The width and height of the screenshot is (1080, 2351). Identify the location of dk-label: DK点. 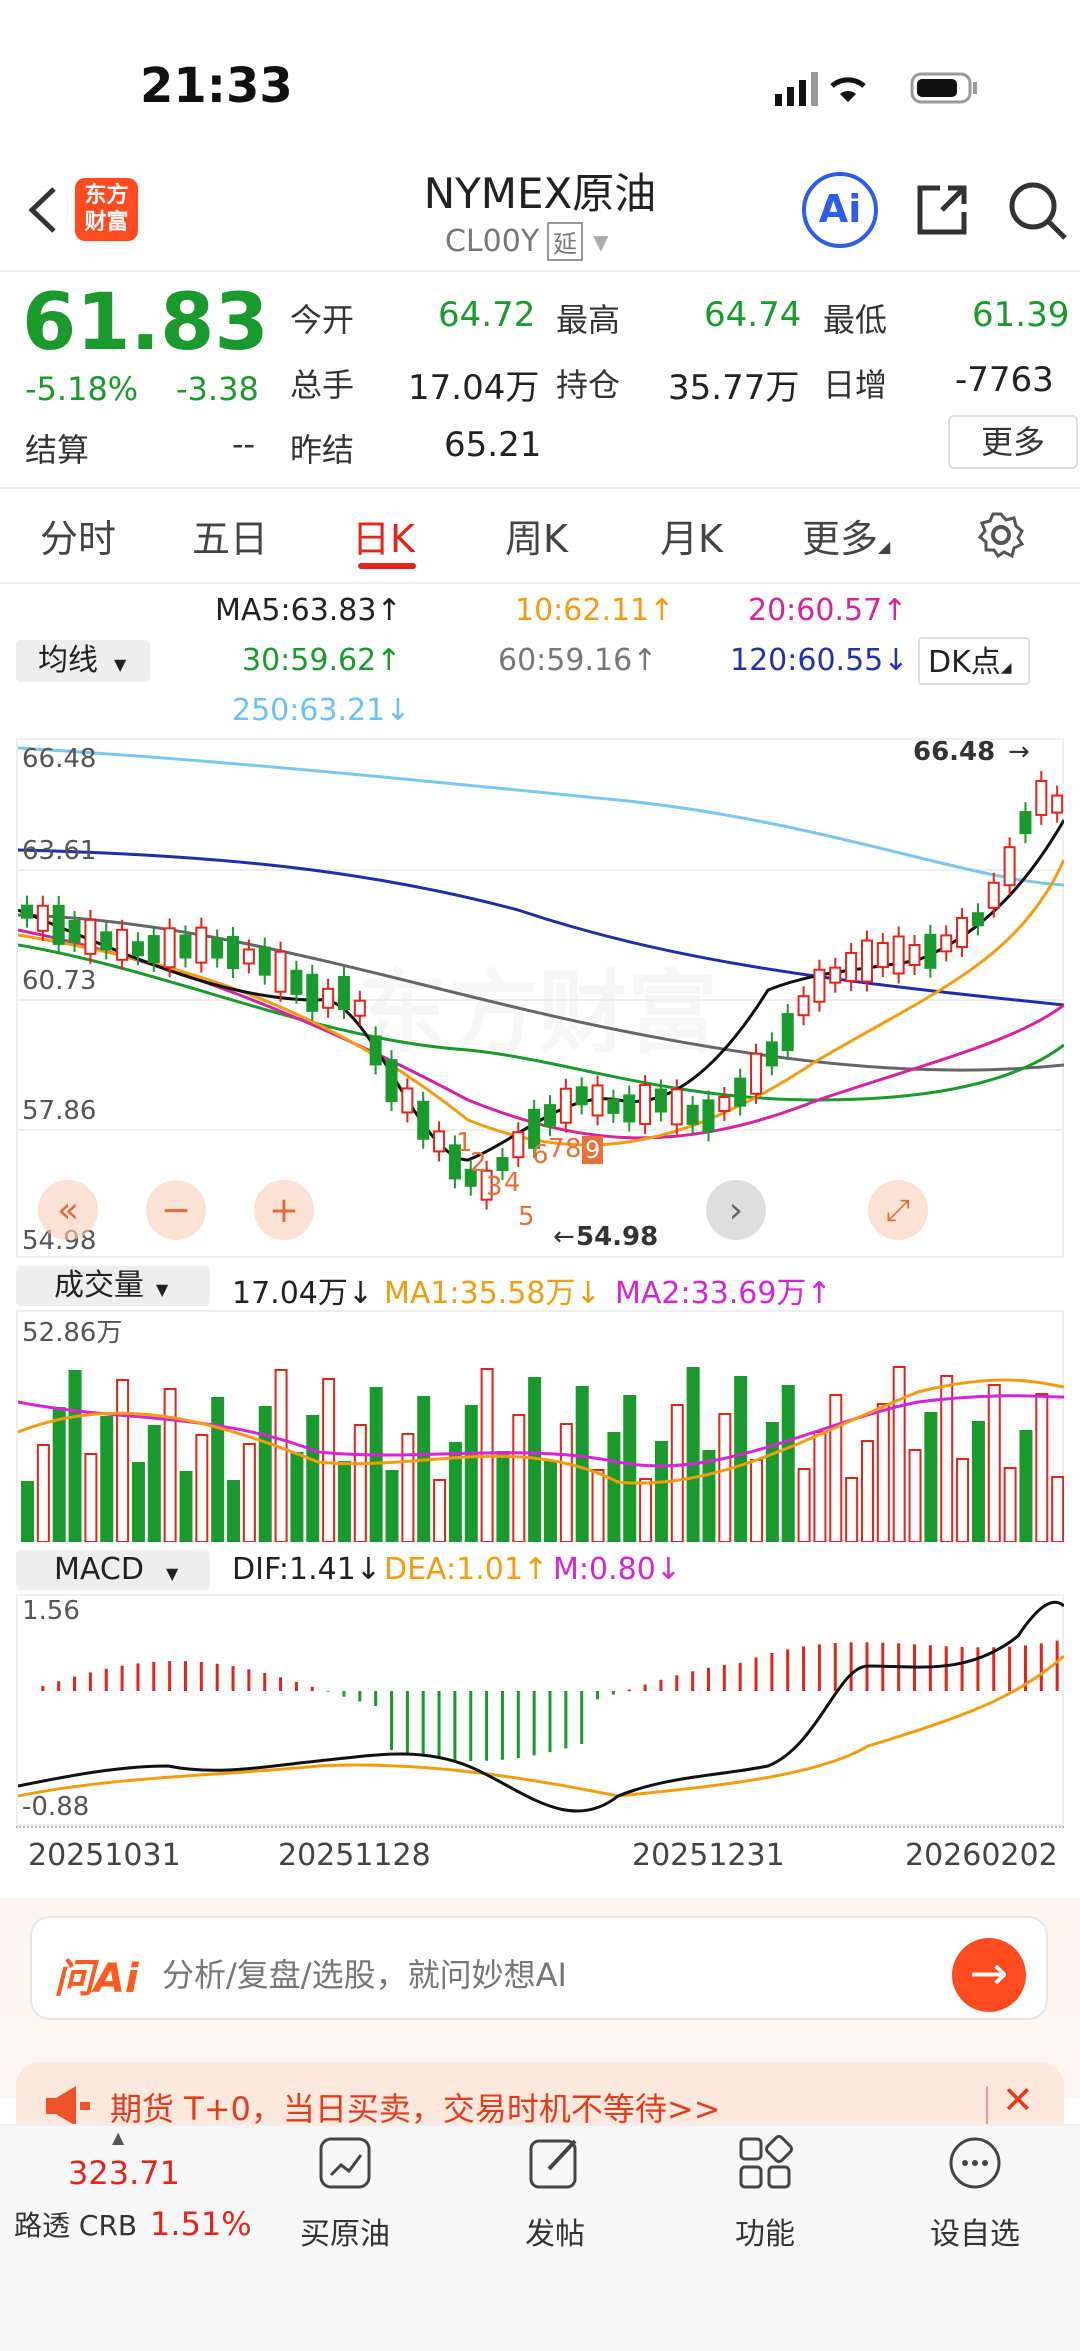
(964, 662).